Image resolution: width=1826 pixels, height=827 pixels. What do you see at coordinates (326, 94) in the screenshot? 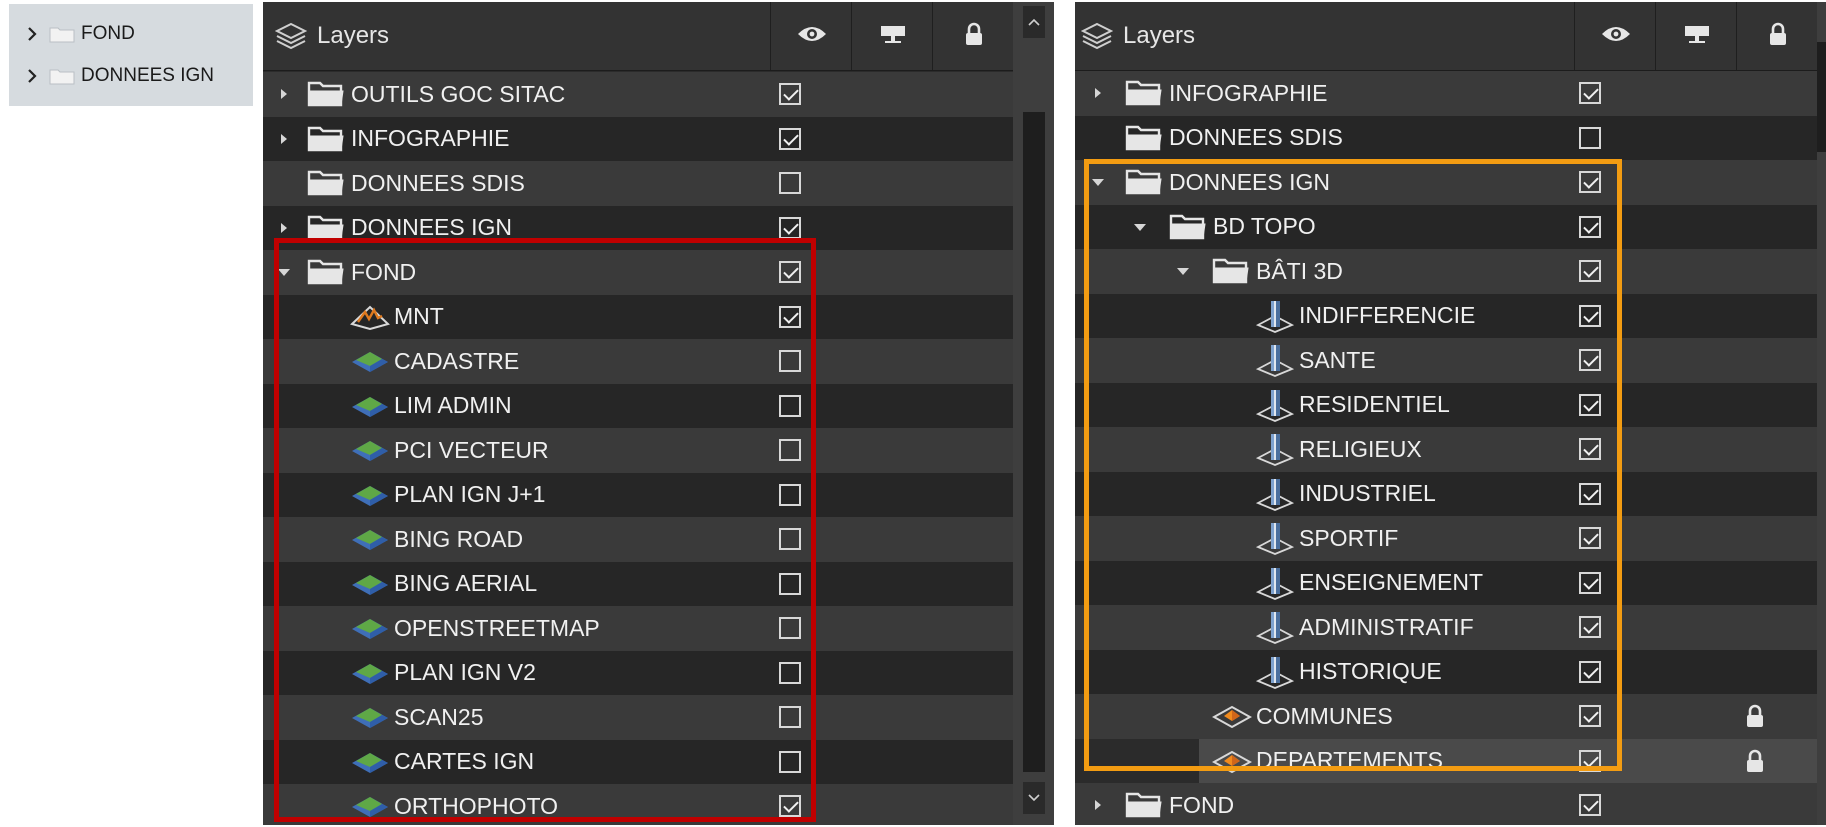
I see `folder-icon` at bounding box center [326, 94].